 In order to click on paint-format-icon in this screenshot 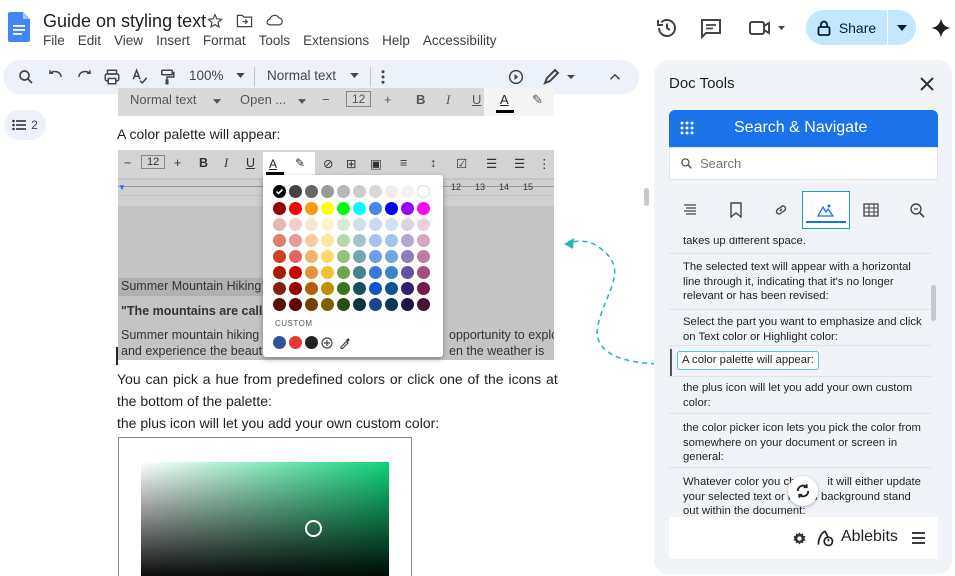, I will do `click(167, 77)`.